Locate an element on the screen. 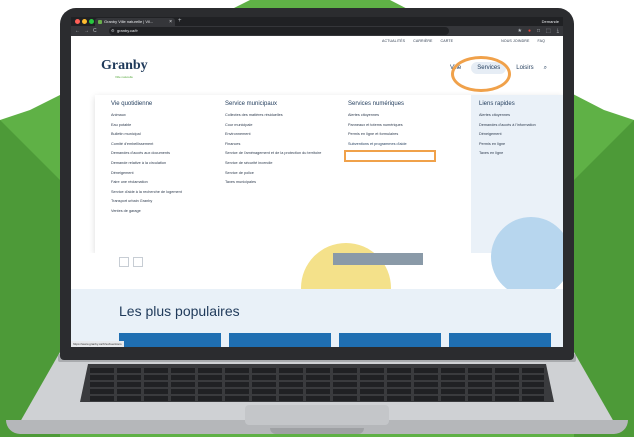 Image resolution: width=634 pixels, height=437 pixels. menu-link: Alertes citoyennes is located at coordinates (403, 115).